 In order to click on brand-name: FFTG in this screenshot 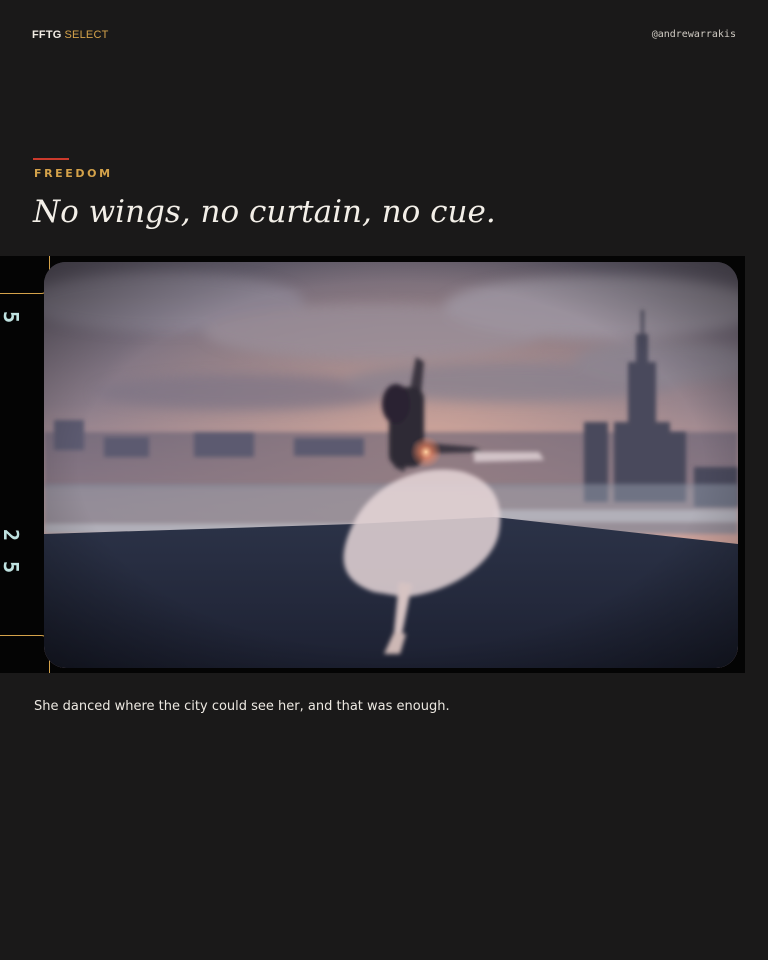, I will do `click(47, 35)`.